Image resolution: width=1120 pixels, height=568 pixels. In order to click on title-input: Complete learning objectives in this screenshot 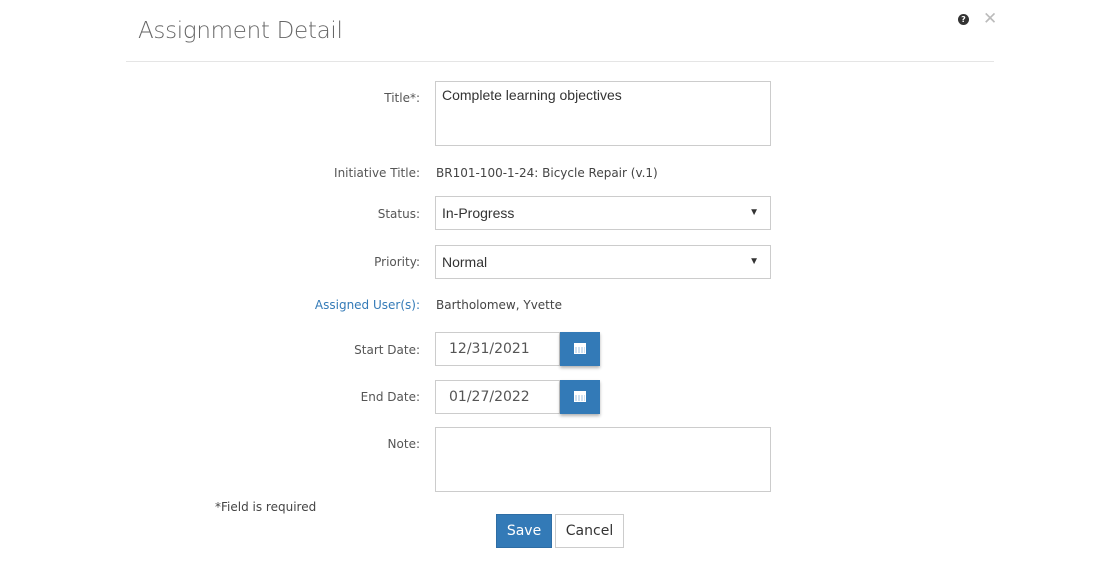, I will do `click(603, 113)`.